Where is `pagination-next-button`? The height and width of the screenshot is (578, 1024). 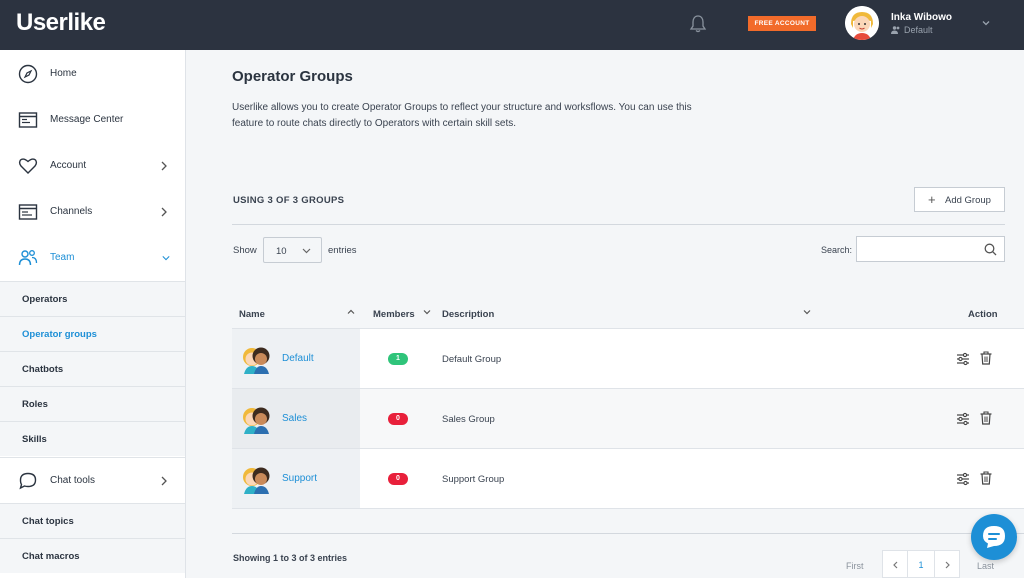 pagination-next-button is located at coordinates (947, 564).